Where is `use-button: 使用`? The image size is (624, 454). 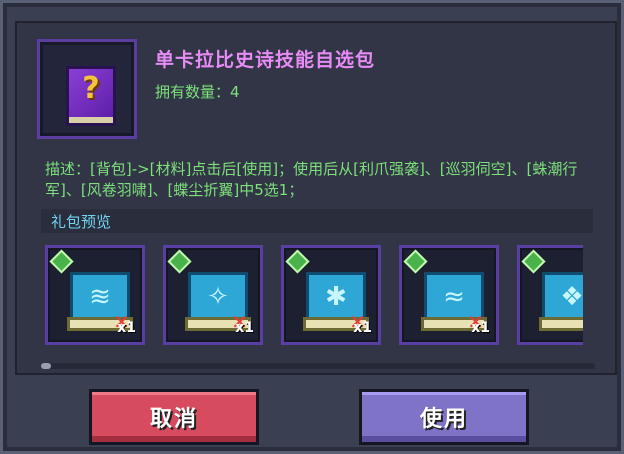
use-button: 使用 is located at coordinates (444, 417).